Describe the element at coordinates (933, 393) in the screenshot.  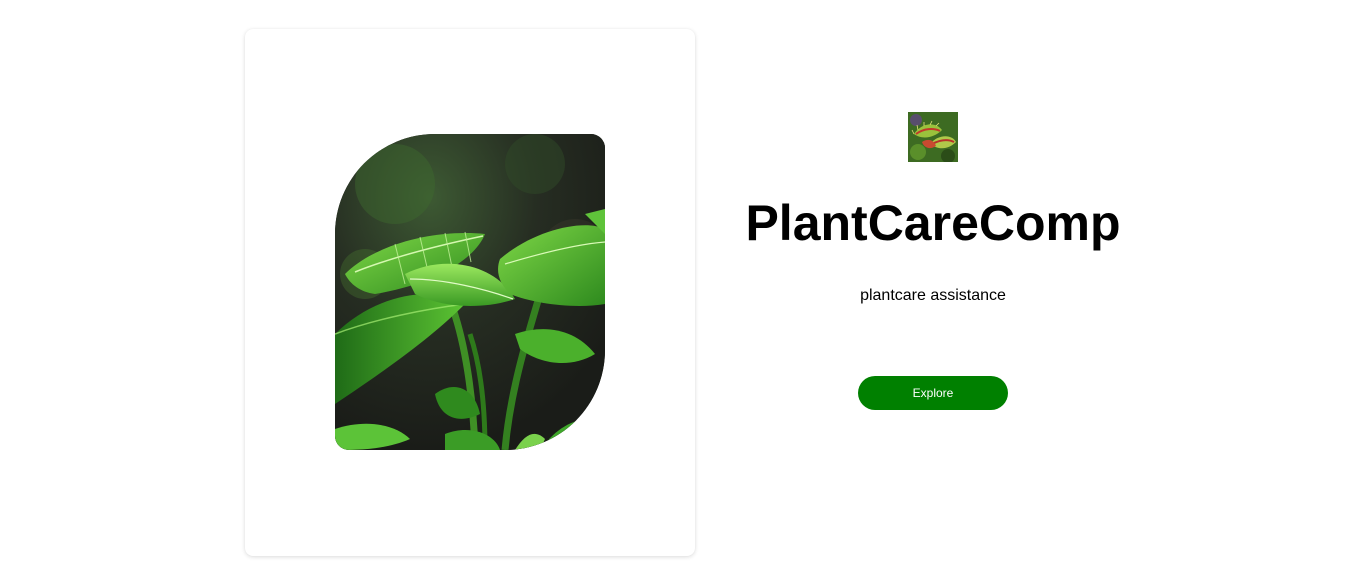
I see `explore-button: Explore` at that location.